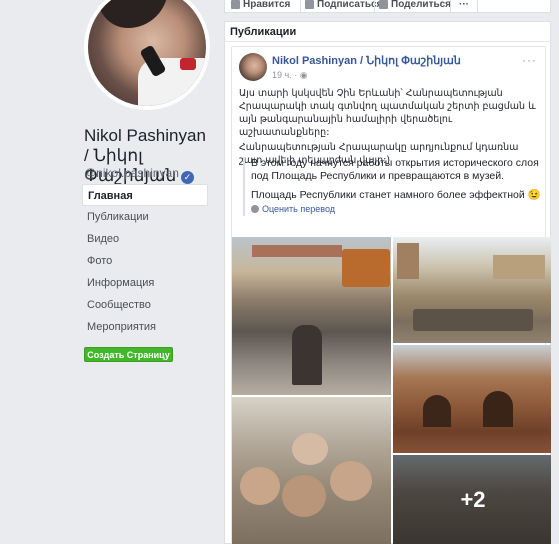  Describe the element at coordinates (267, 5) in the screenshot. I see `like-label: Нравится` at that location.